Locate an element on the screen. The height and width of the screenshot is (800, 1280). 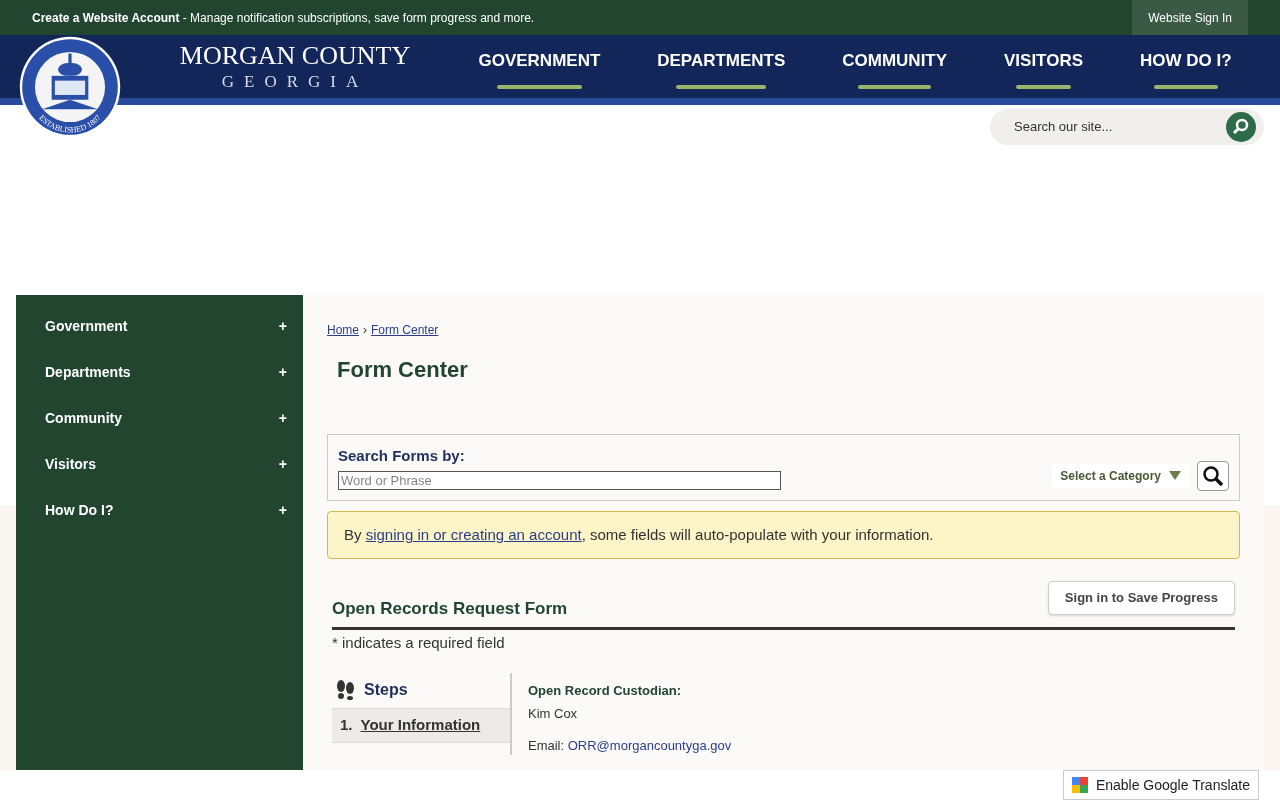
email-line: Email: ORR@morgancountyga.gov is located at coordinates (630, 745).